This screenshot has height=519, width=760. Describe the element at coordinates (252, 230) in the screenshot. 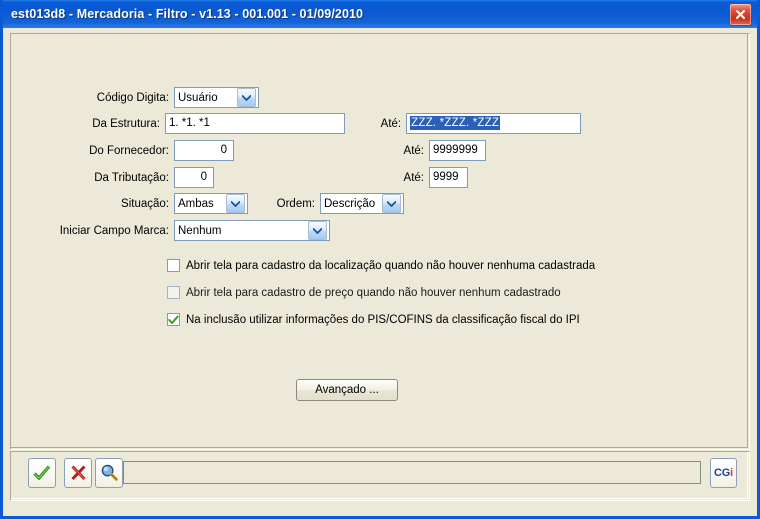

I see `select-iniciar-campo-marca: Nenhum` at that location.